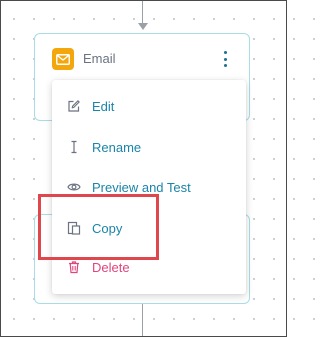 This screenshot has width=320, height=337. Describe the element at coordinates (143, 26) in the screenshot. I see `connector-arrow-icon` at that location.